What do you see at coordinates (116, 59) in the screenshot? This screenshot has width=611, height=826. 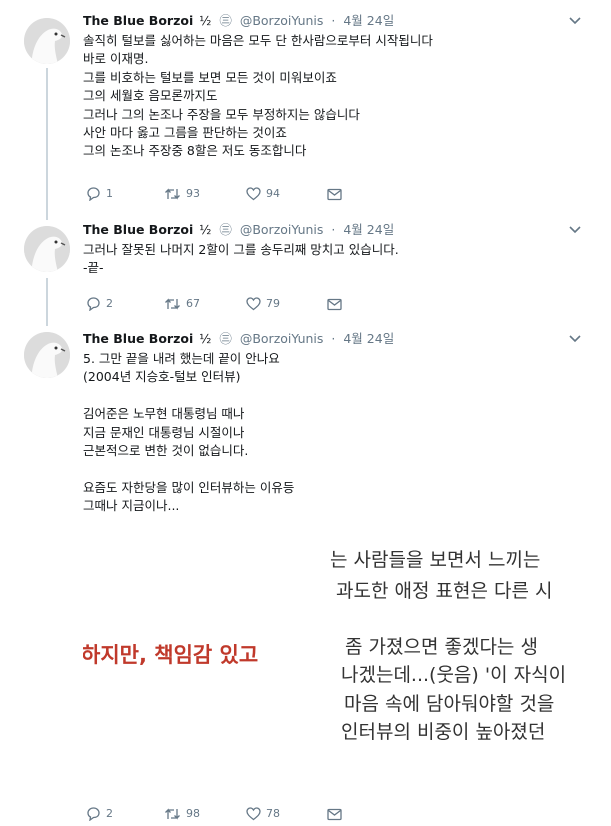 I see `tweet-line: 바로 이재명.` at bounding box center [116, 59].